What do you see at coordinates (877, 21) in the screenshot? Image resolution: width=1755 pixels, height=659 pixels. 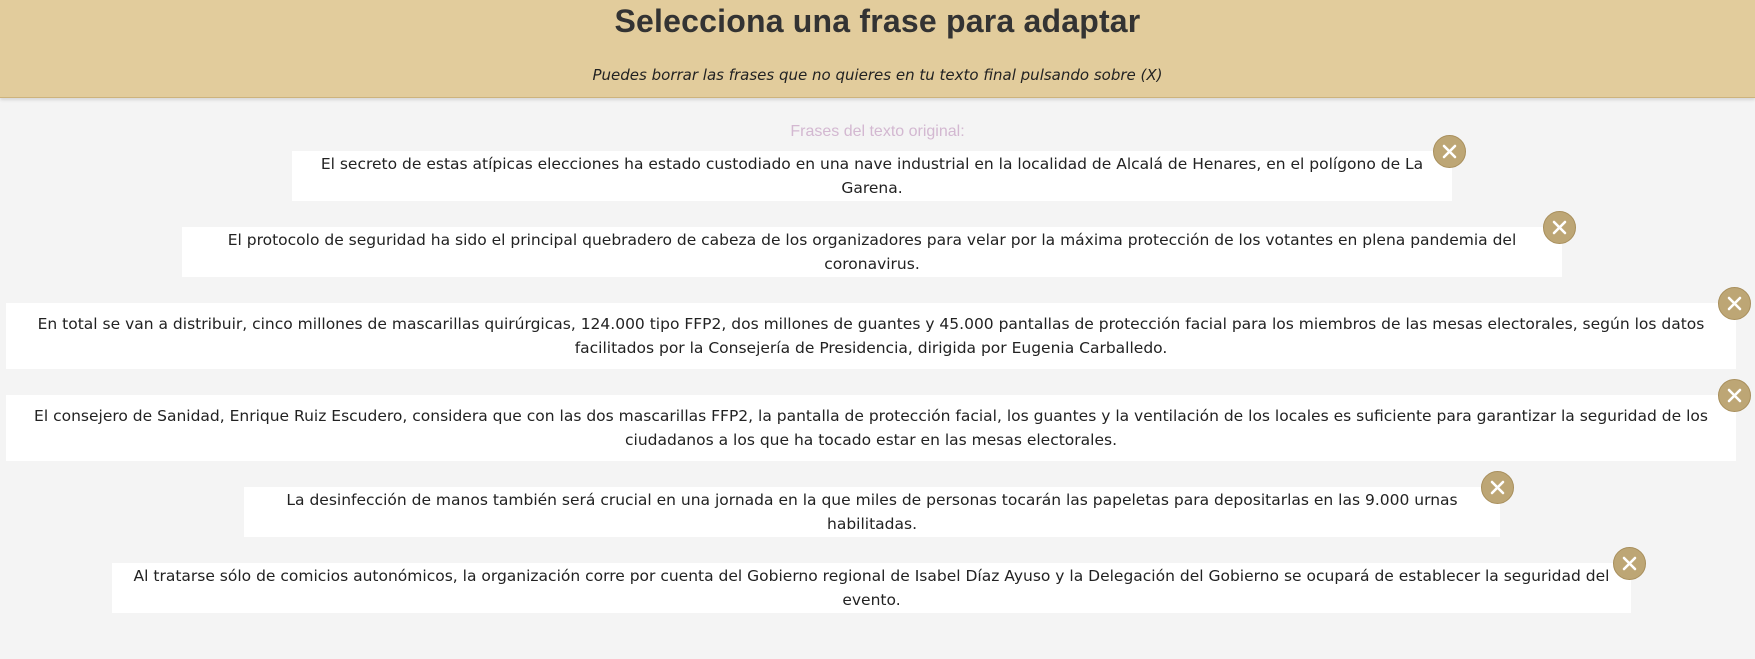 I see `page-title: Selecciona una frase para adaptar` at bounding box center [877, 21].